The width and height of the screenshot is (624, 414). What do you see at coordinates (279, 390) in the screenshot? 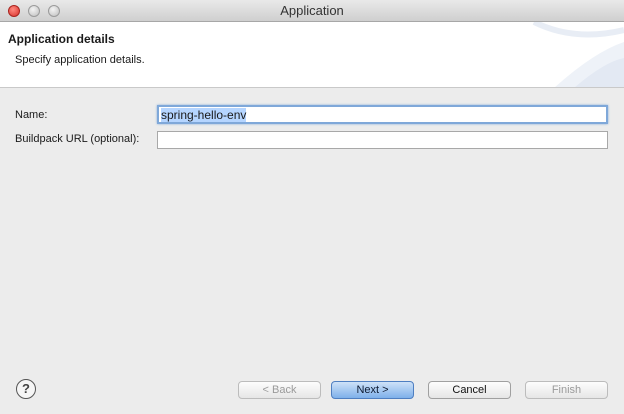
I see `back-button: < Back` at bounding box center [279, 390].